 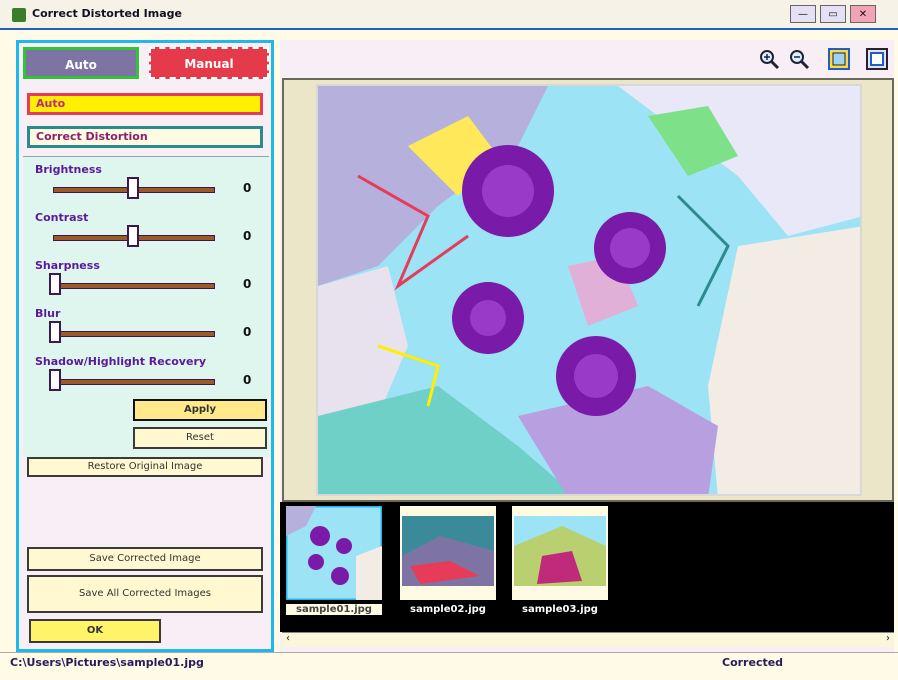 What do you see at coordinates (145, 137) in the screenshot?
I see `mode-select: Correct Distortion` at bounding box center [145, 137].